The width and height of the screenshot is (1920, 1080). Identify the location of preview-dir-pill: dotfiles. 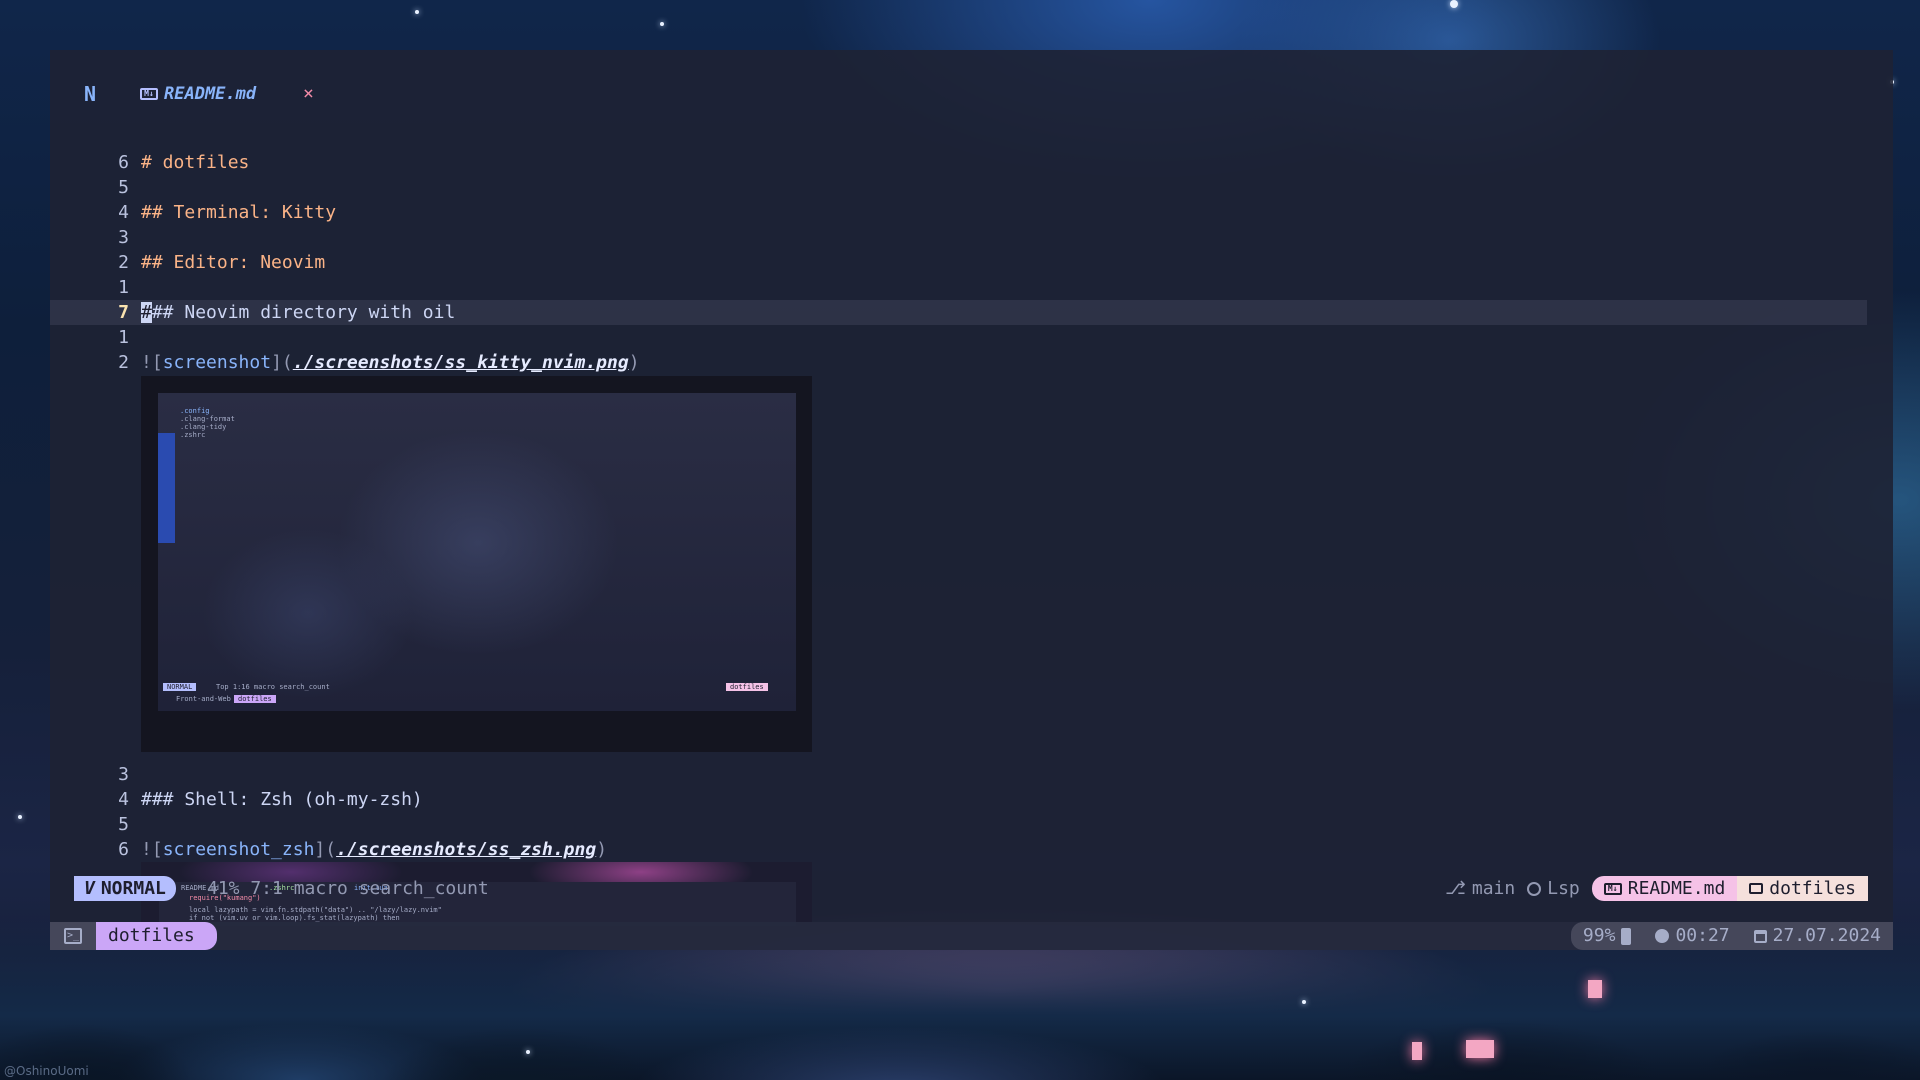
(747, 687).